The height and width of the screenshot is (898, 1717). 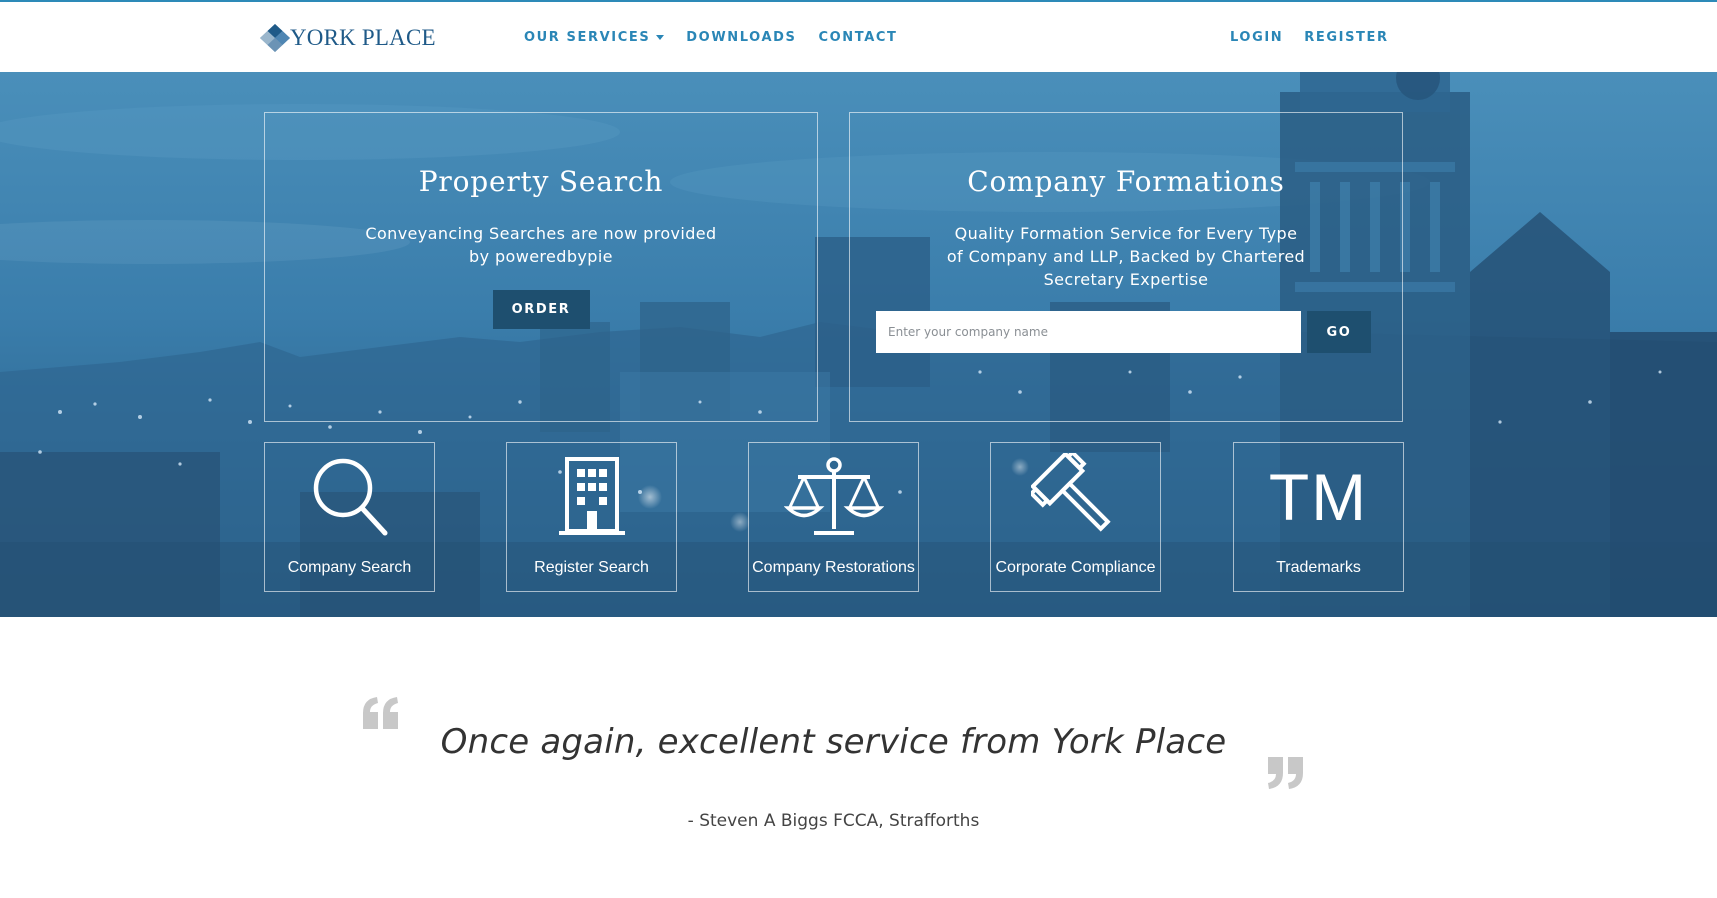 I want to click on tile-corporate-compliance: Corporate Compliance, so click(x=1075, y=517).